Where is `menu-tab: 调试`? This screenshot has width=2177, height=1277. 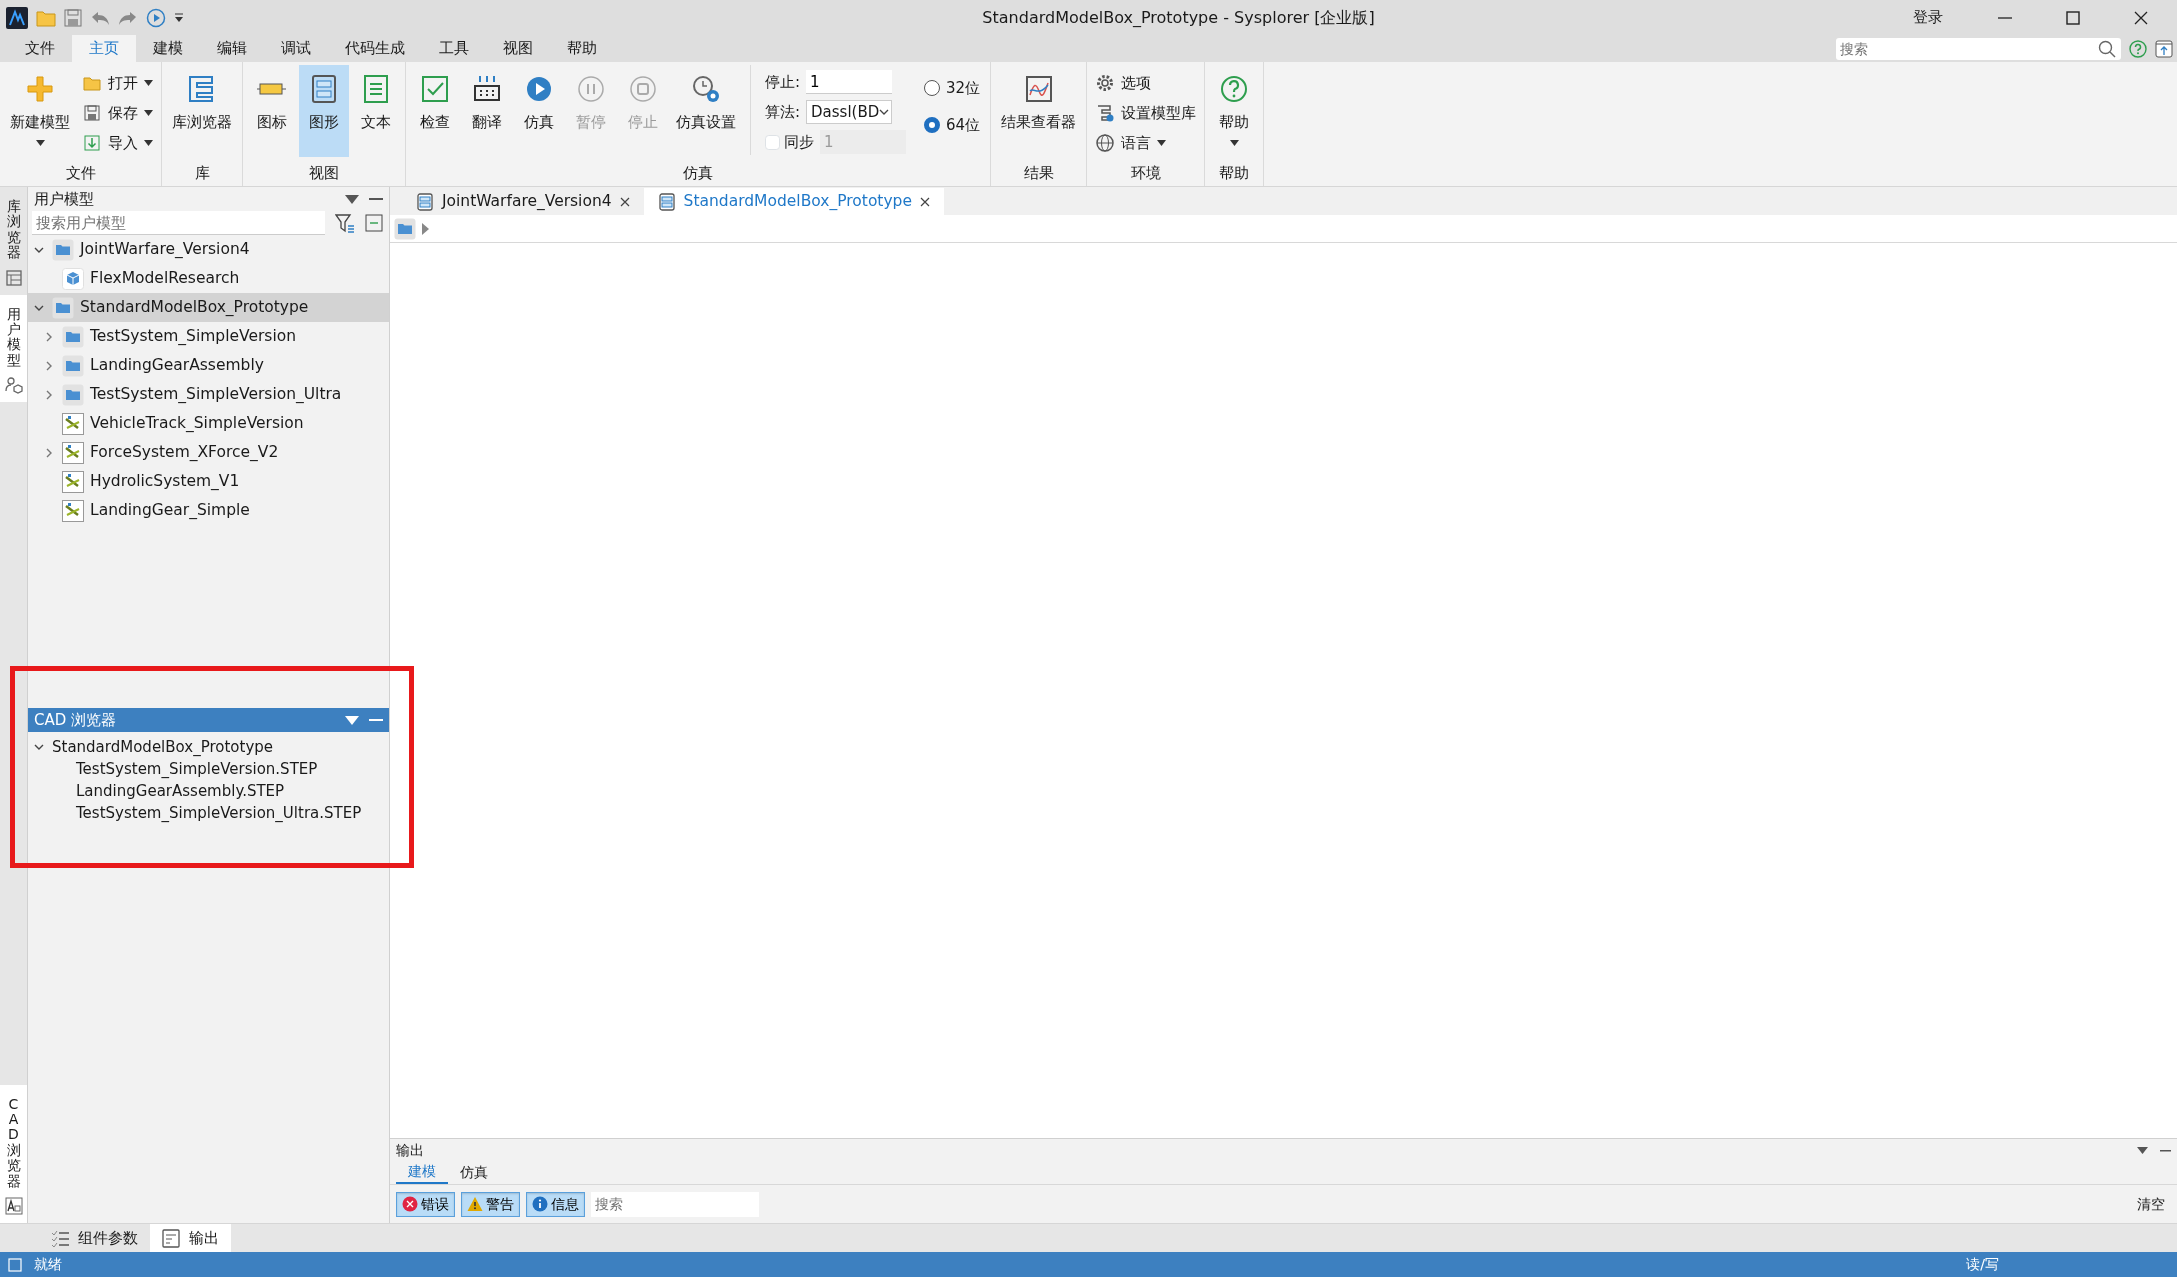 menu-tab: 调试 is located at coordinates (296, 48).